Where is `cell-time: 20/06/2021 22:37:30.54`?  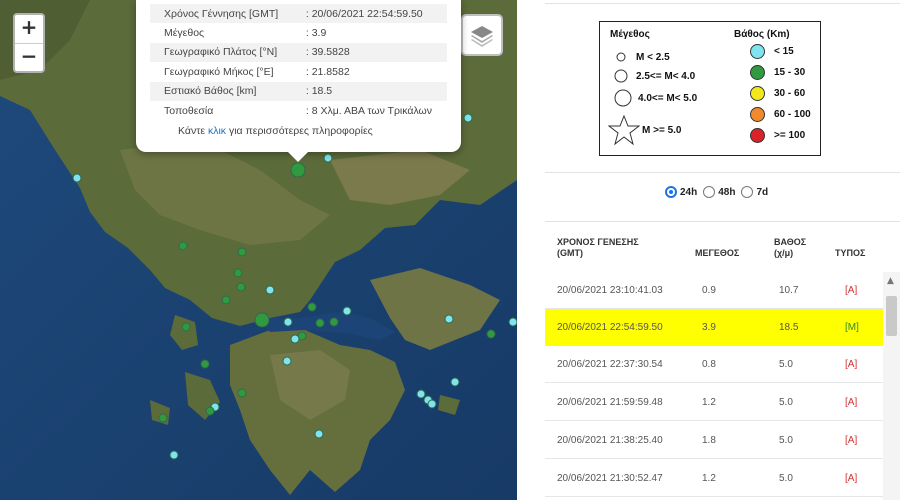 cell-time: 20/06/2021 22:37:30.54 is located at coordinates (610, 364).